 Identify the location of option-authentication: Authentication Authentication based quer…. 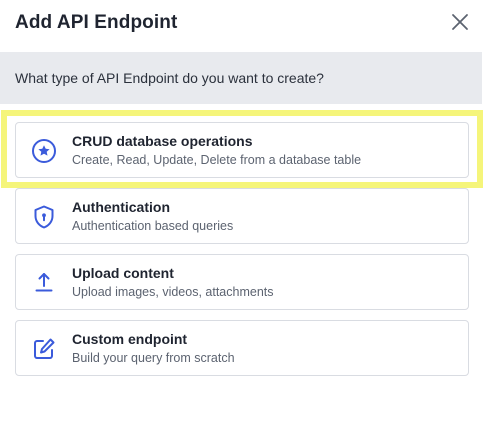
(242, 216).